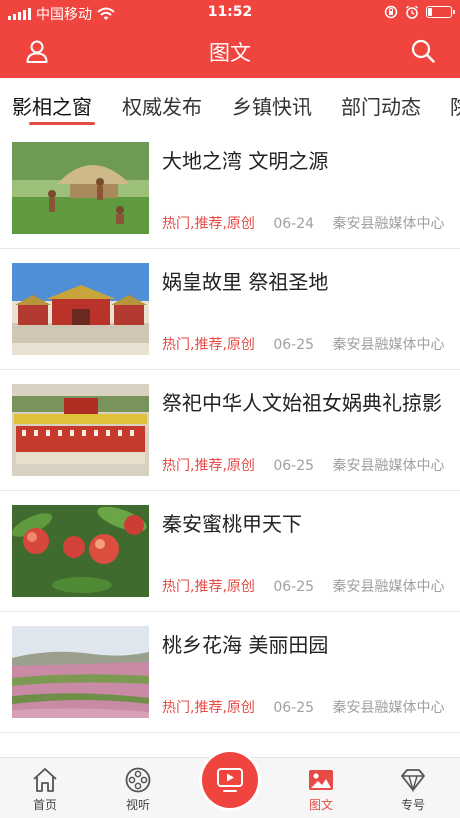 This screenshot has width=460, height=818. Describe the element at coordinates (412, 12) in the screenshot. I see `alarm-clock-icon` at that location.